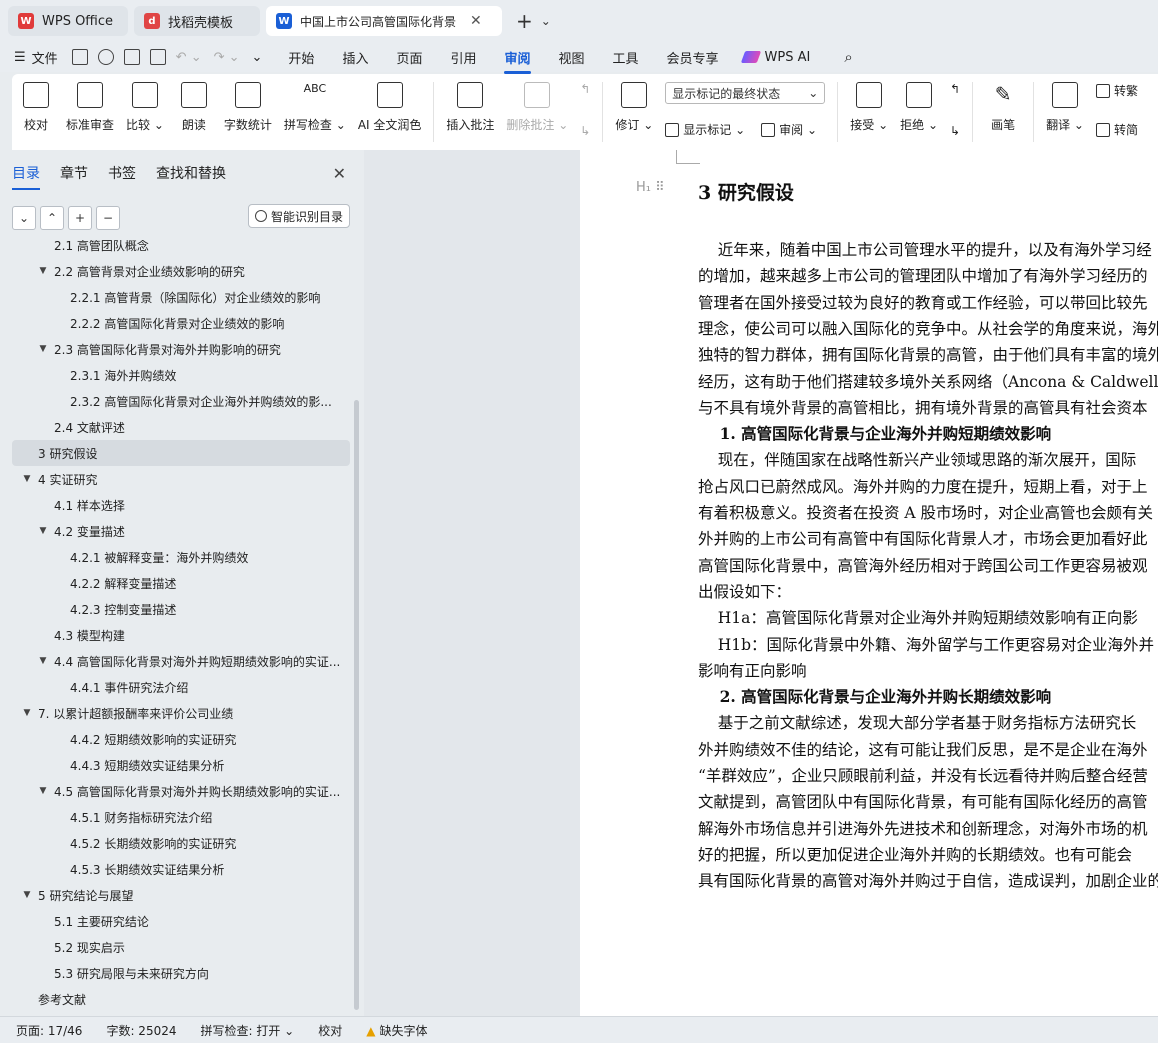  I want to click on tab-chapters: 章节, so click(74, 173).